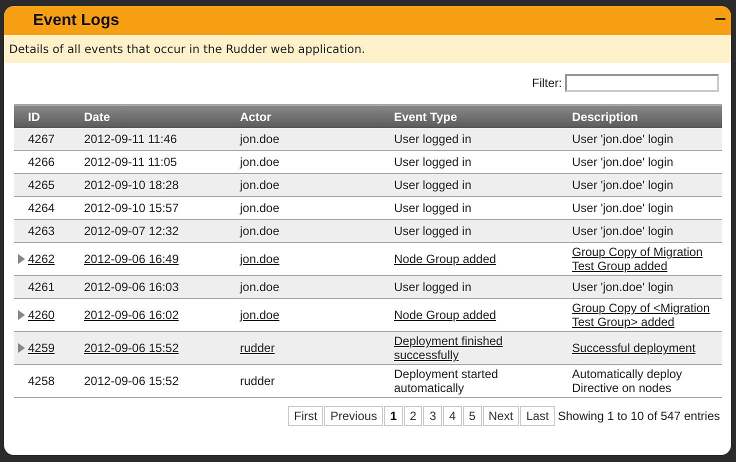 The height and width of the screenshot is (462, 736). I want to click on event-date: 2012-09-11 11:46, so click(130, 139).